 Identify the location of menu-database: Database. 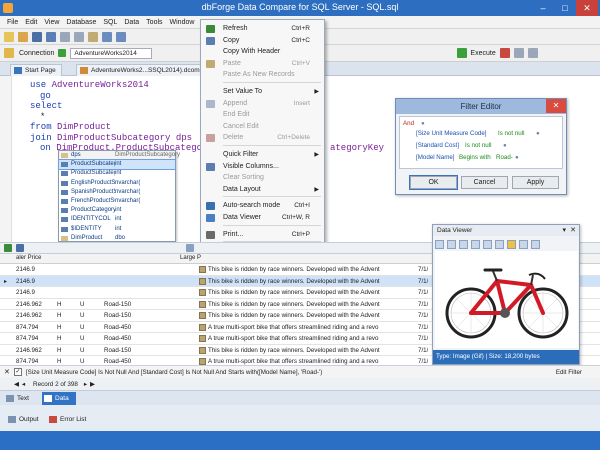
(81, 22).